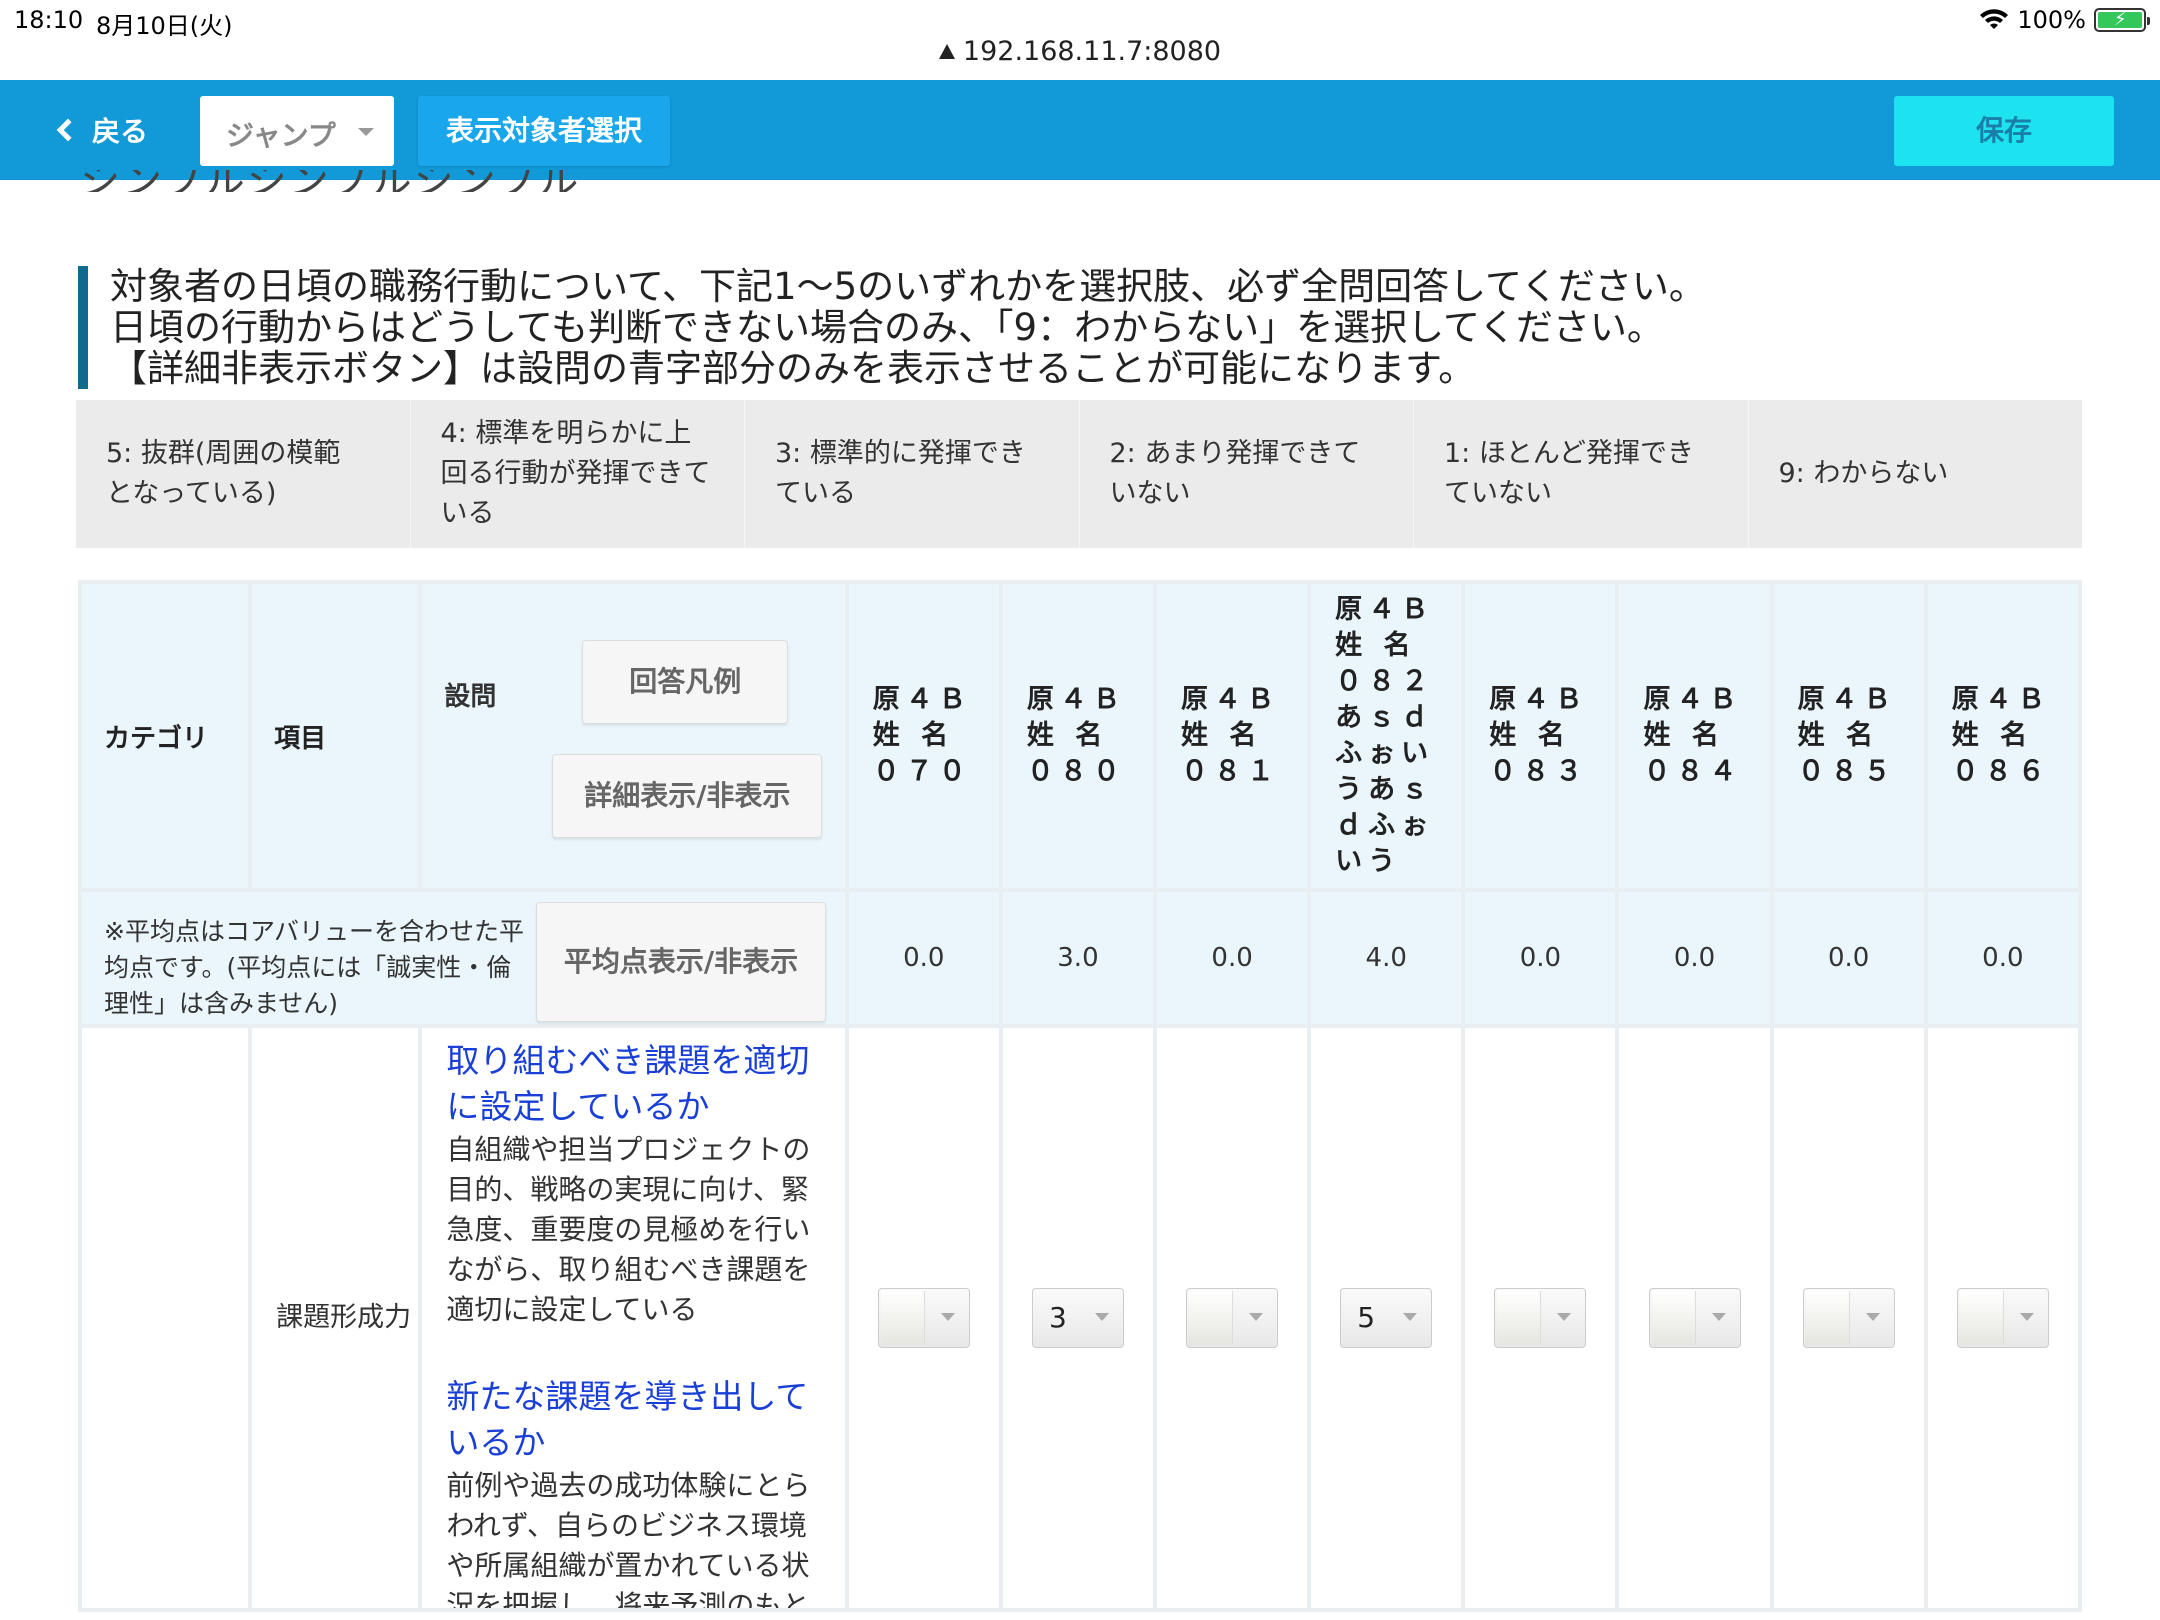 This screenshot has width=2160, height=1620. Describe the element at coordinates (165, 736) in the screenshot. I see `category-header: カテゴリ` at that location.